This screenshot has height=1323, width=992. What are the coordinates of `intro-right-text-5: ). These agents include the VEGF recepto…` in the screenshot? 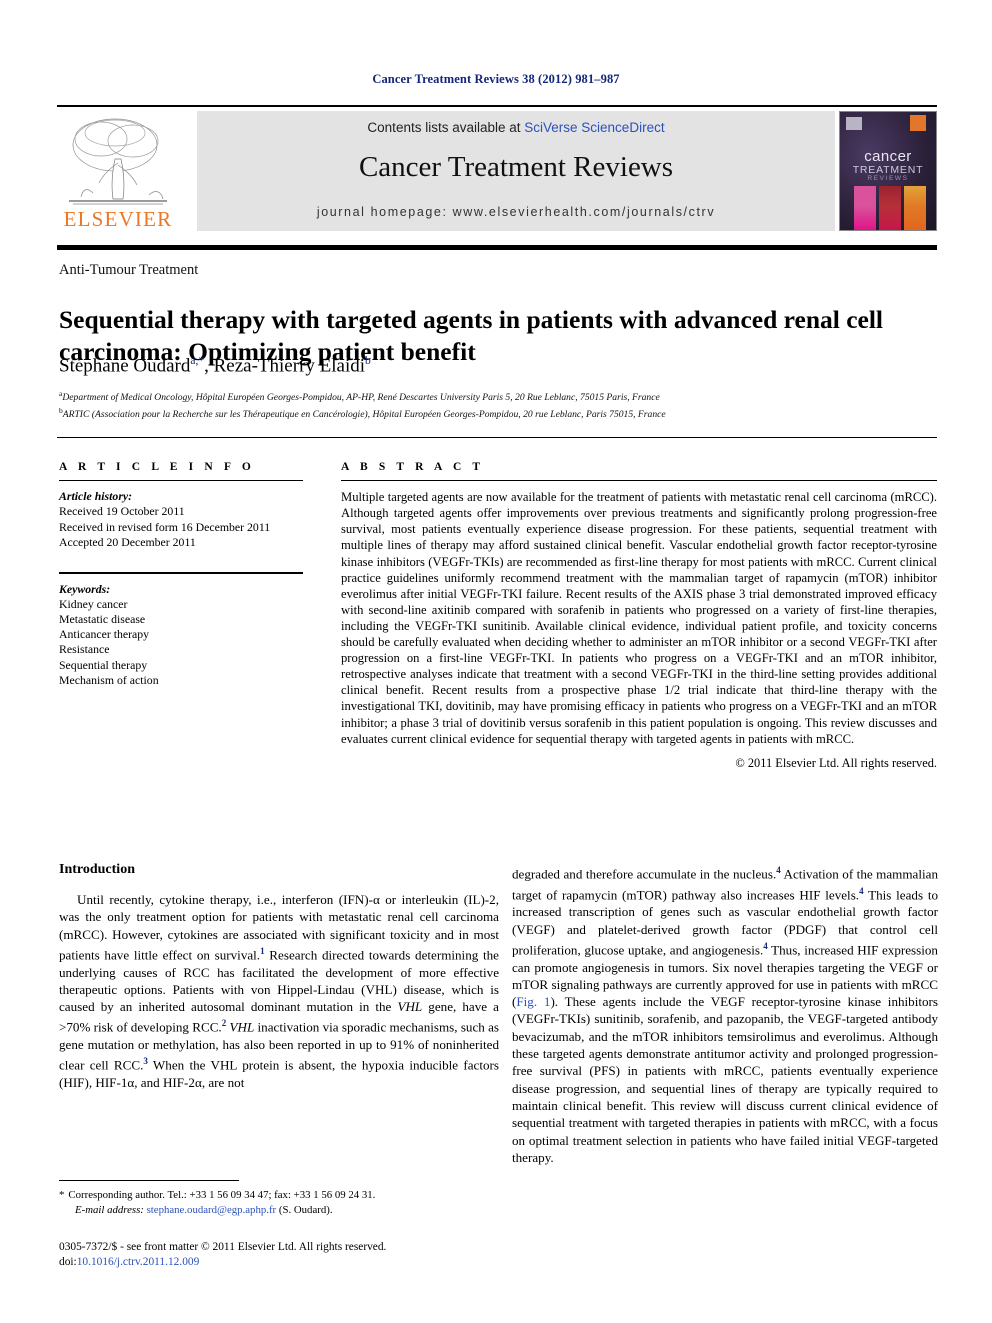 It's located at (725, 1079).